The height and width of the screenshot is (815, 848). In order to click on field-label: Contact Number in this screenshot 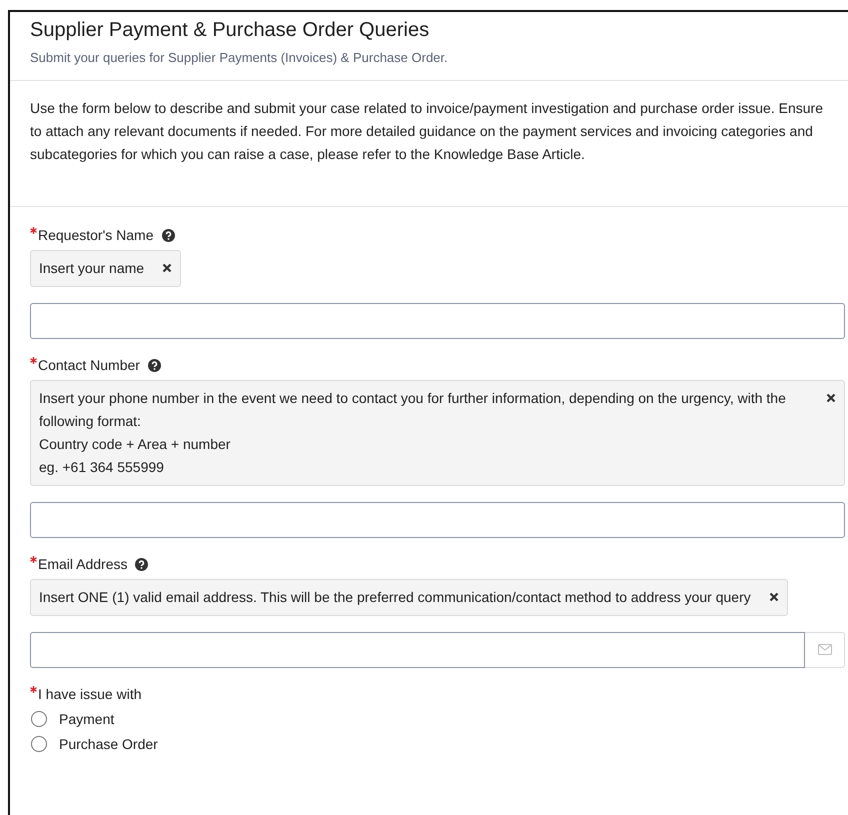, I will do `click(89, 365)`.